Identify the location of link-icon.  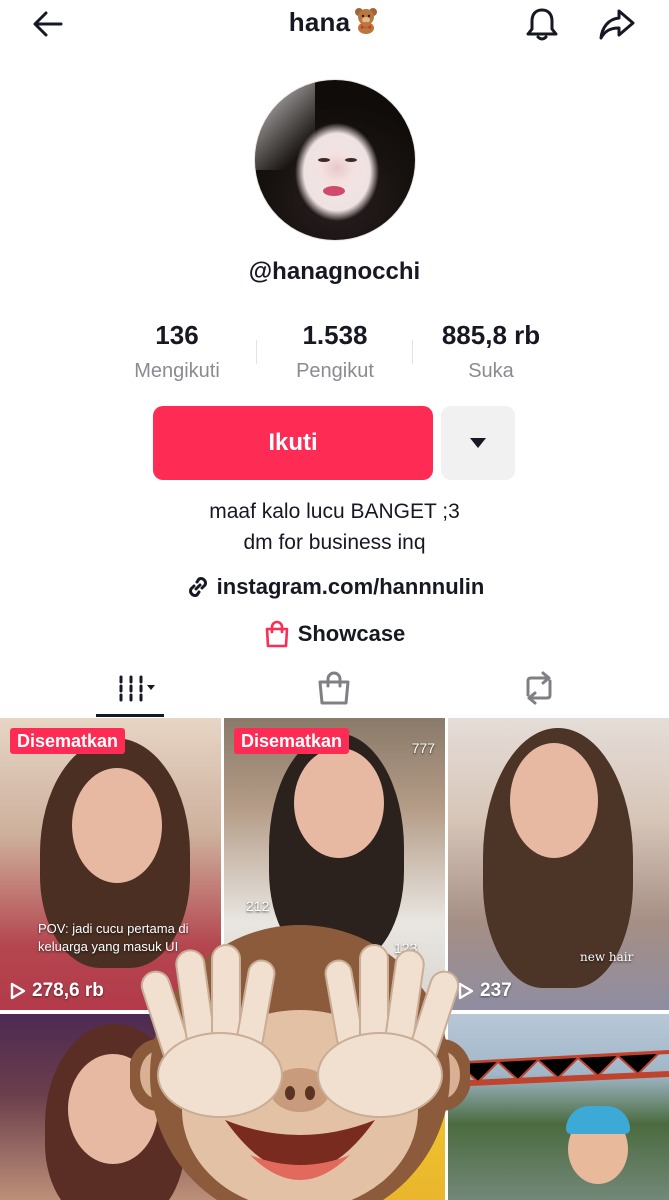
(197, 587).